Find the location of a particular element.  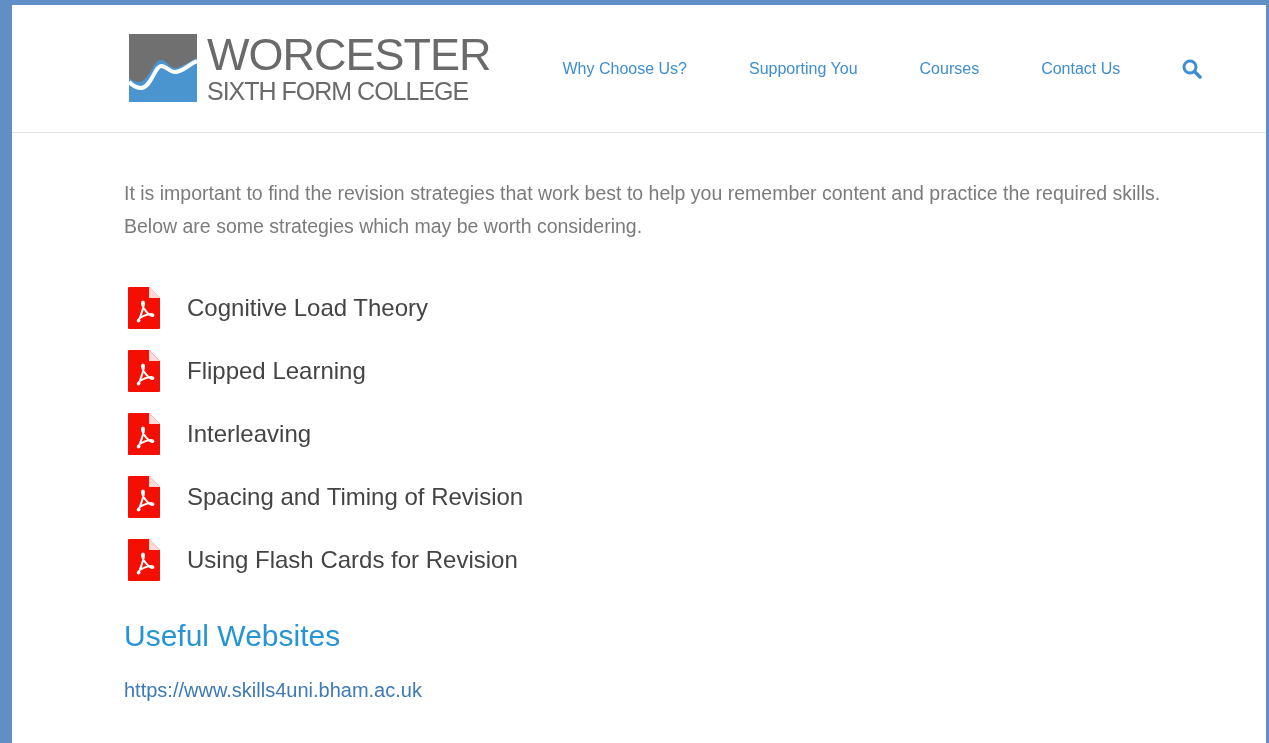

search-icon is located at coordinates (1192, 68).